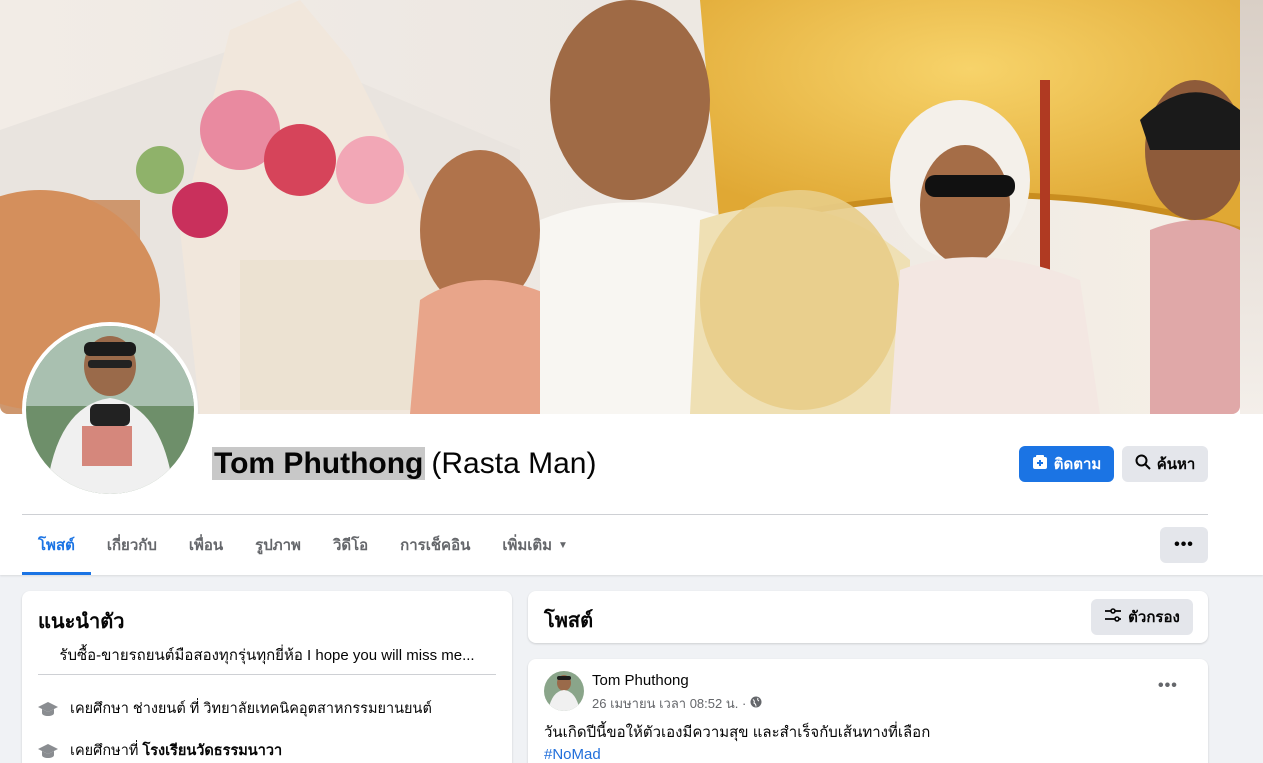 The width and height of the screenshot is (1263, 763). I want to click on follow-label: ติดตาม, so click(1077, 464).